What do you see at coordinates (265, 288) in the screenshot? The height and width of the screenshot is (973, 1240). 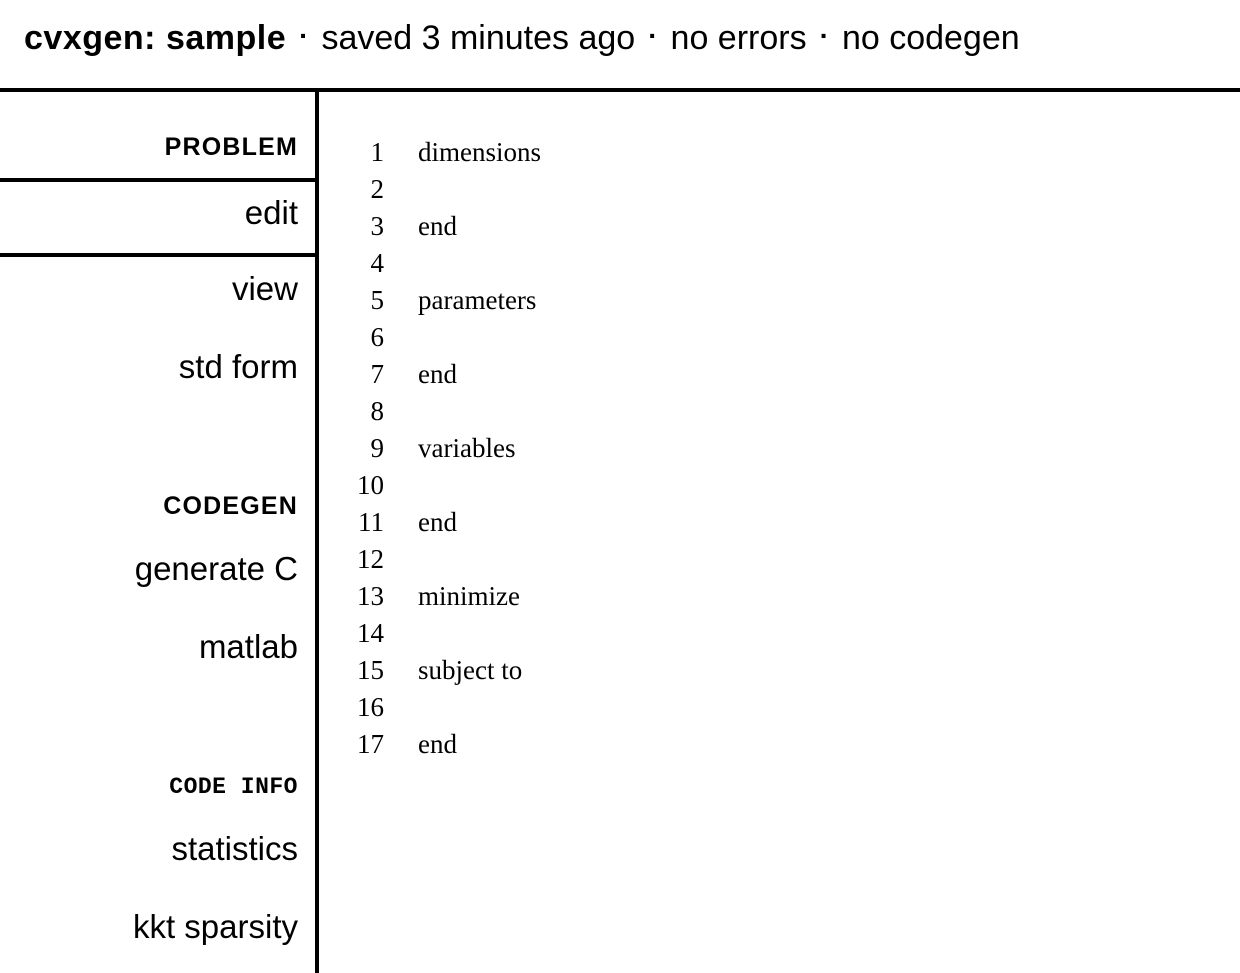 I see `sidebar-item-view: view` at bounding box center [265, 288].